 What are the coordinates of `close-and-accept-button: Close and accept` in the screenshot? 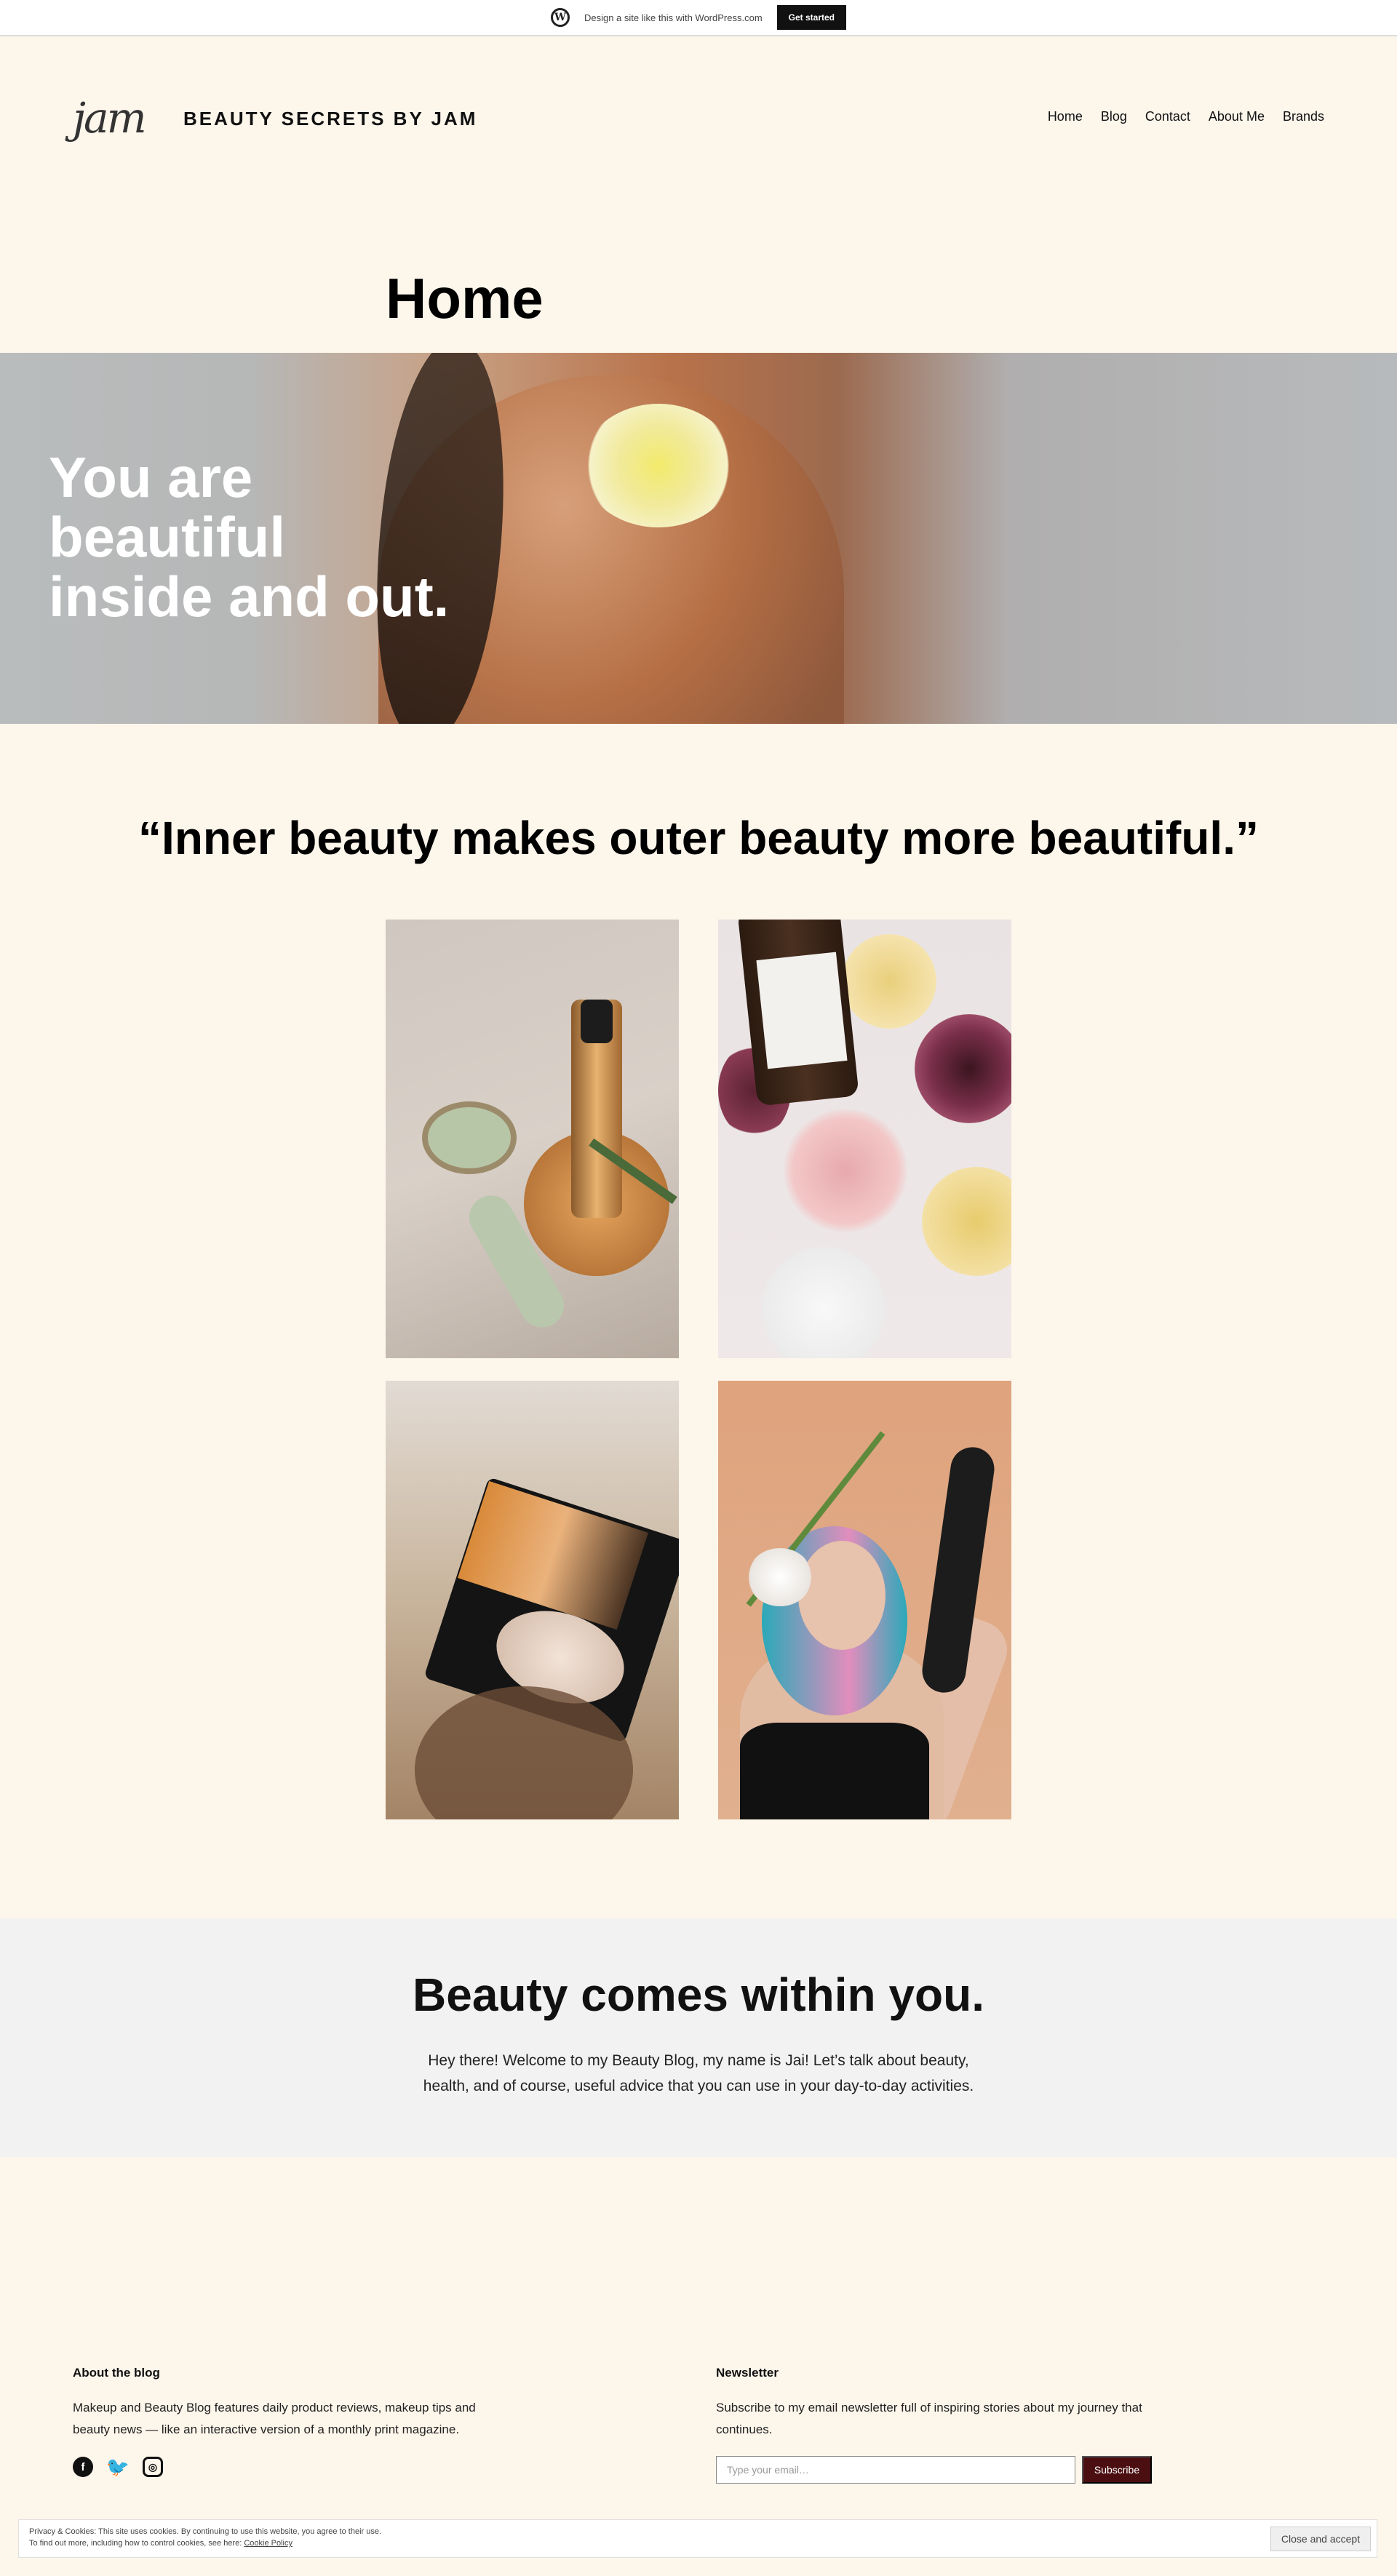 It's located at (1321, 2539).